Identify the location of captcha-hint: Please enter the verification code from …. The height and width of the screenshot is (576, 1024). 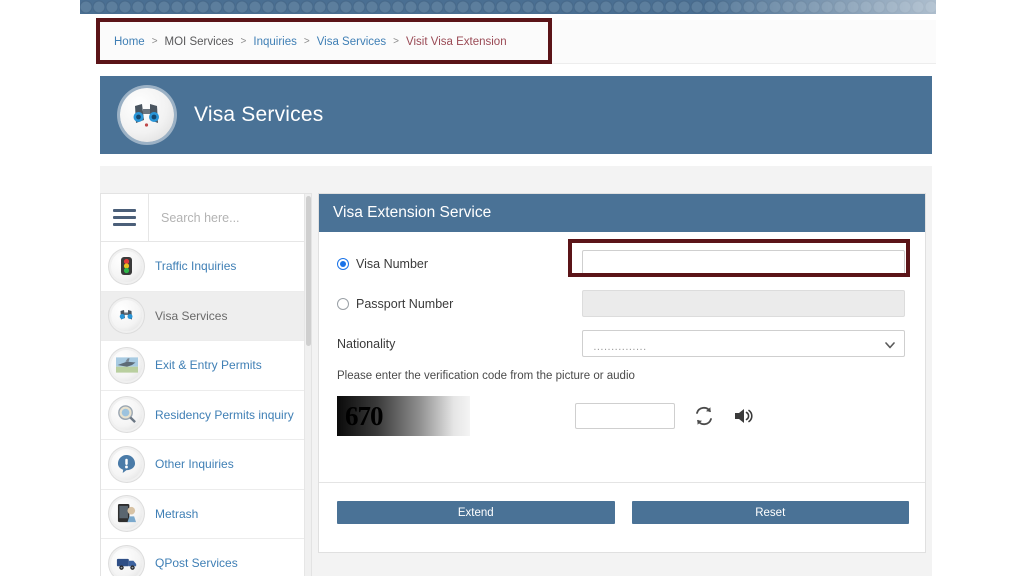
(486, 376).